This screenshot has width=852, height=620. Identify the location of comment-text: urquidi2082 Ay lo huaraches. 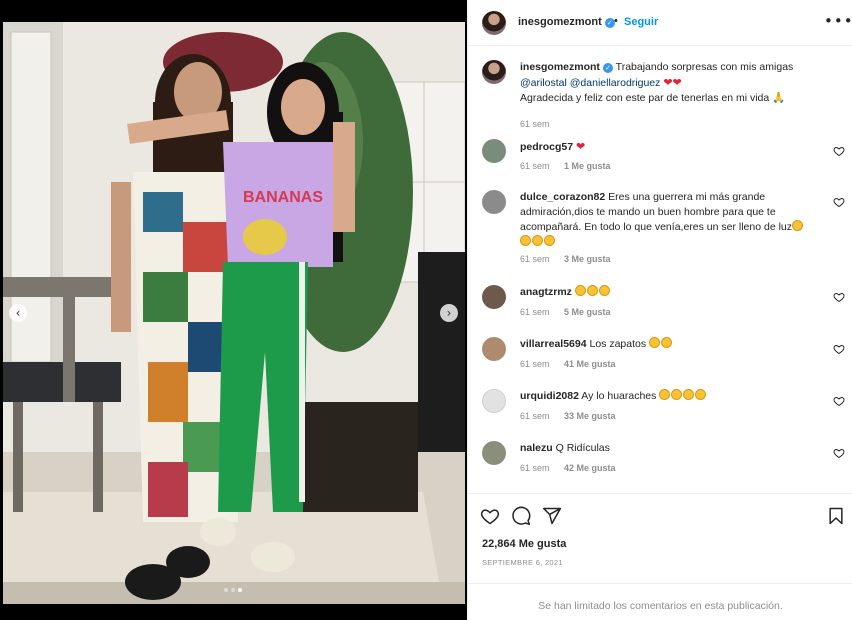
(670, 396).